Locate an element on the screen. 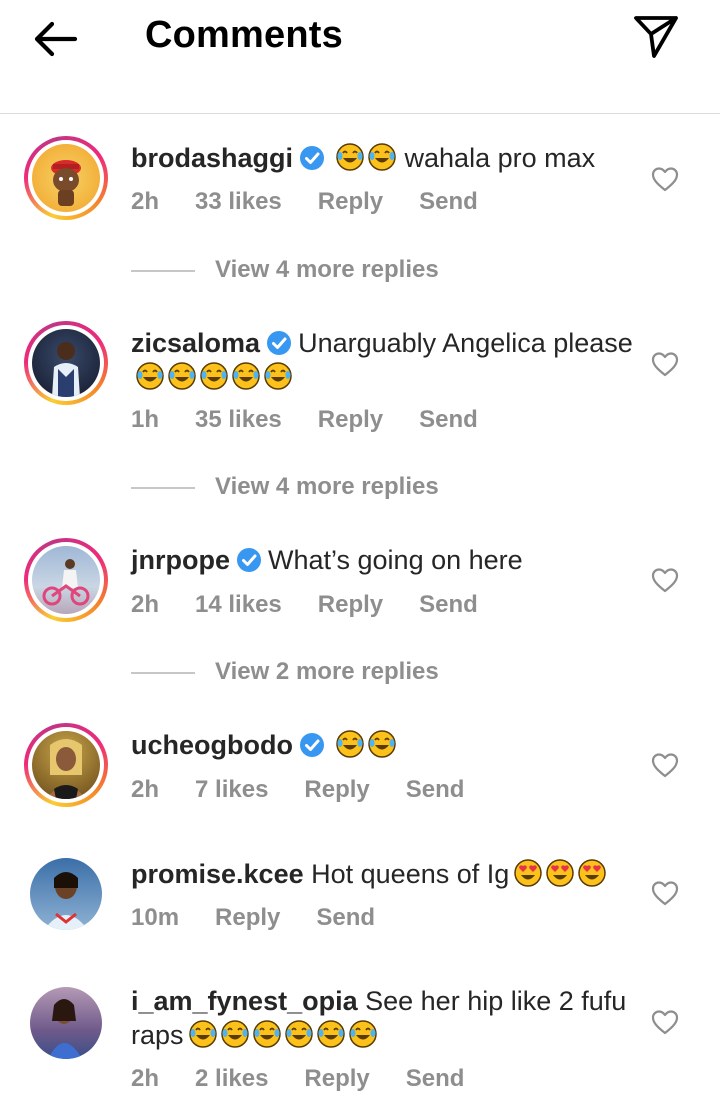 Image resolution: width=720 pixels, height=1117 pixels. comment-time: 10m is located at coordinates (155, 917).